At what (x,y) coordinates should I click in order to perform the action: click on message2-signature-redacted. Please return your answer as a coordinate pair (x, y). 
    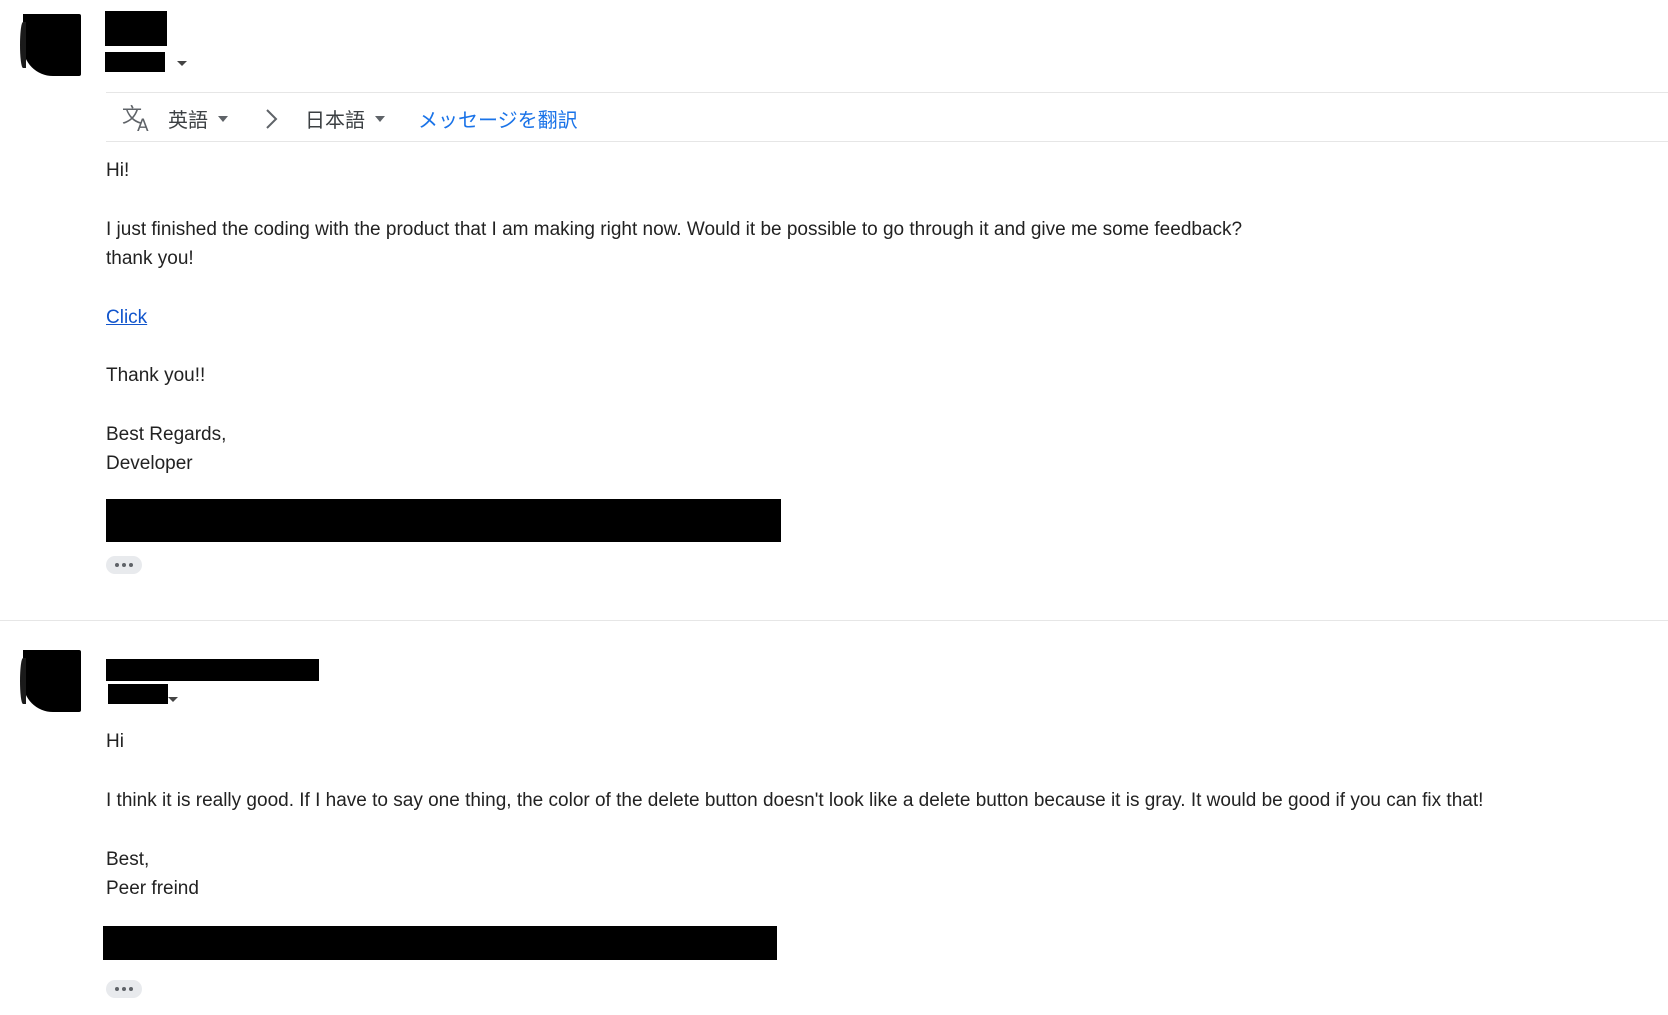
    Looking at the image, I should click on (440, 943).